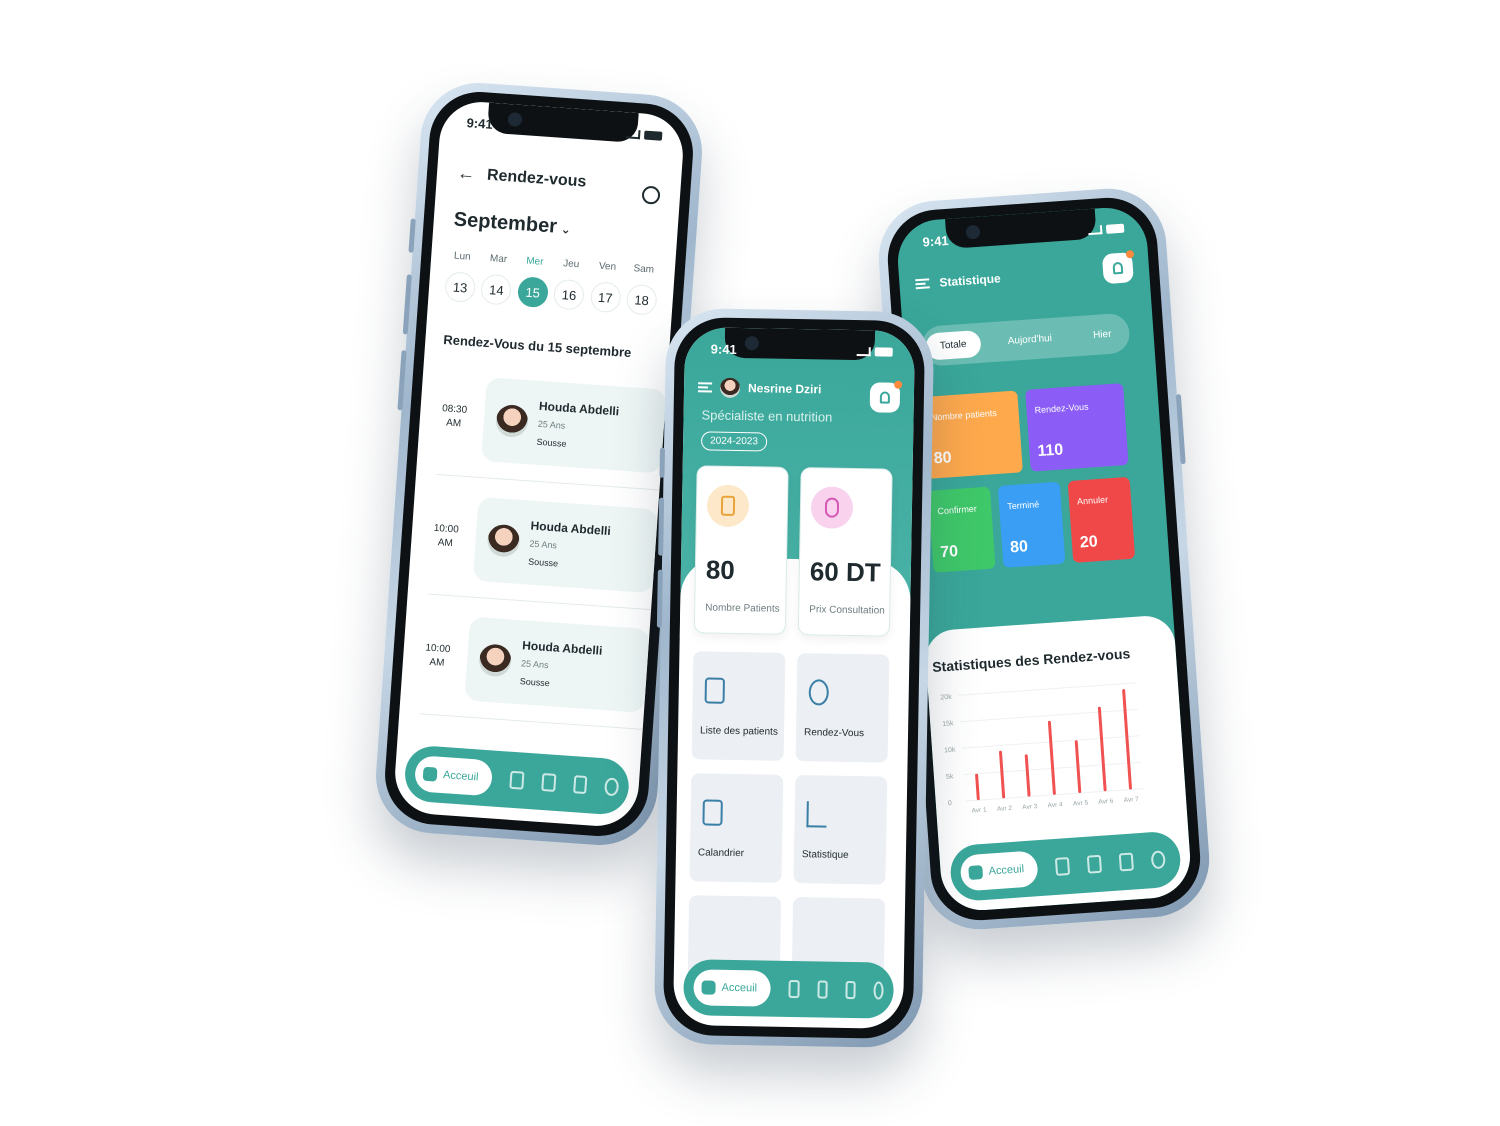  What do you see at coordinates (465, 174) in the screenshot?
I see `back-arrow-icon: ←` at bounding box center [465, 174].